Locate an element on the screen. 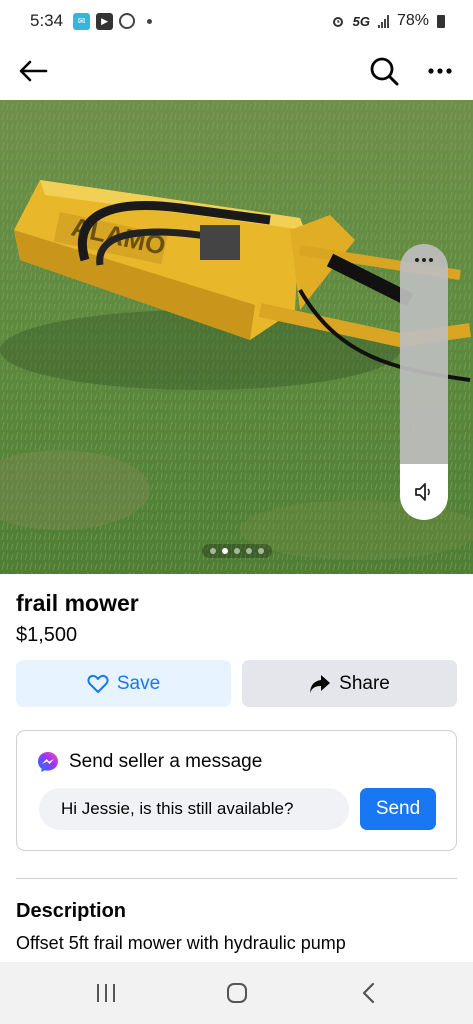  back-nav-button is located at coordinates (368, 993).